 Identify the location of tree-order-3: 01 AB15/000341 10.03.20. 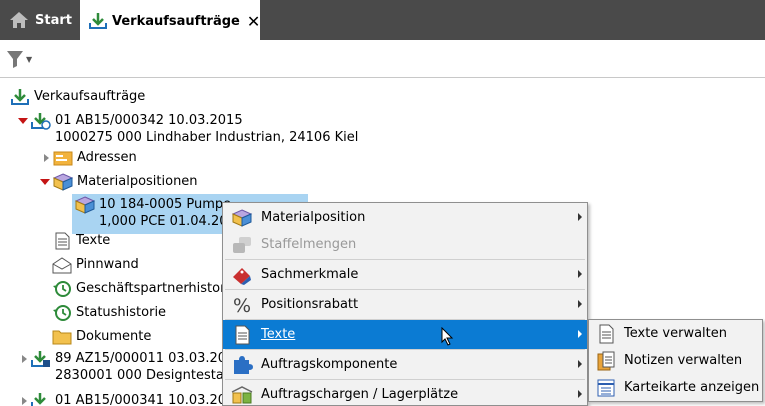
(124, 399).